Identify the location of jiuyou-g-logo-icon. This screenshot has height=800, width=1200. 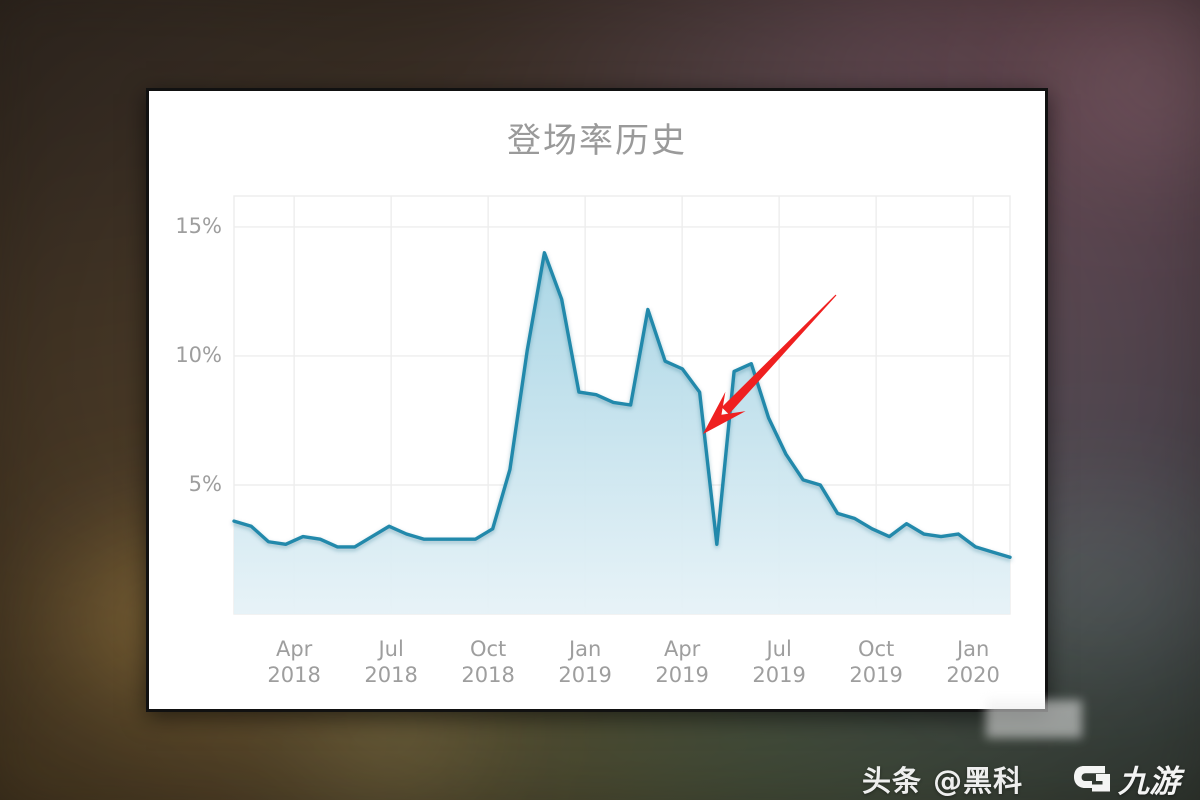
(1092, 778).